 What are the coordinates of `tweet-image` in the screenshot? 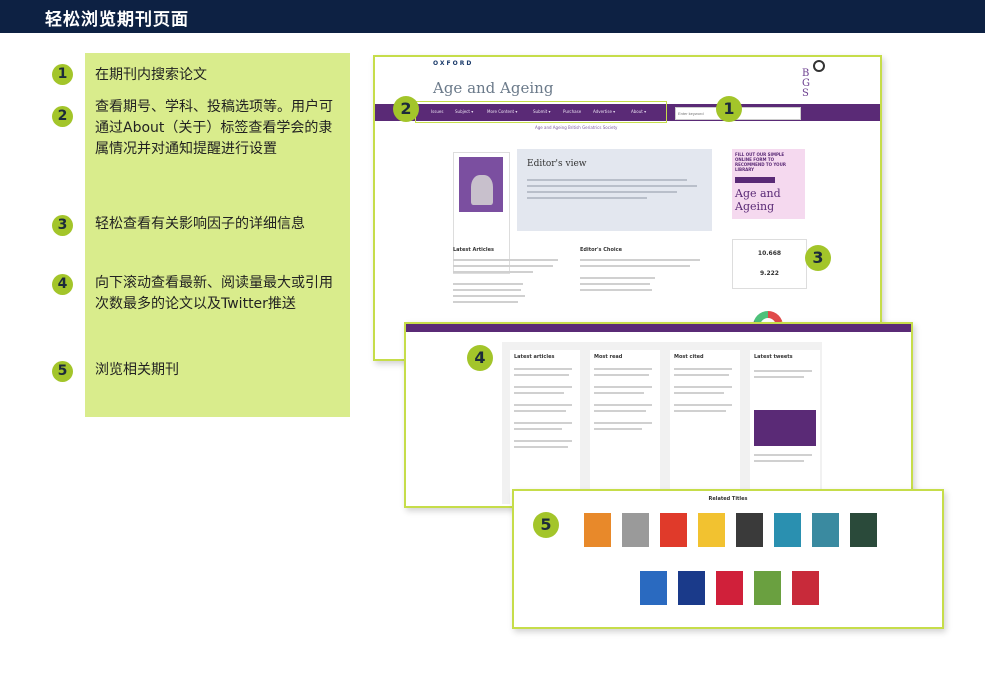 It's located at (785, 428).